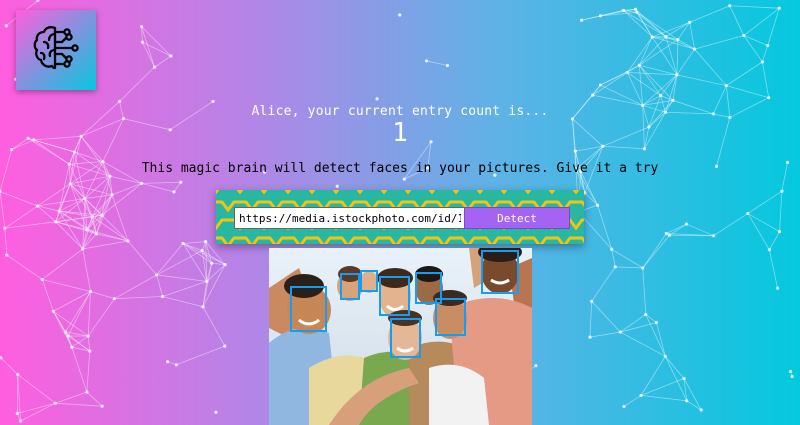  What do you see at coordinates (517, 218) in the screenshot?
I see `detect-button: Detect` at bounding box center [517, 218].